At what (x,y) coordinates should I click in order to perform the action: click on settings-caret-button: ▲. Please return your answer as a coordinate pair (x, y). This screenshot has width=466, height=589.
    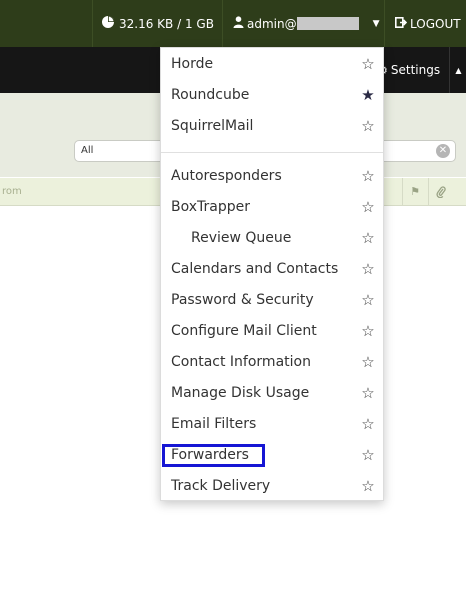
    Looking at the image, I should click on (457, 70).